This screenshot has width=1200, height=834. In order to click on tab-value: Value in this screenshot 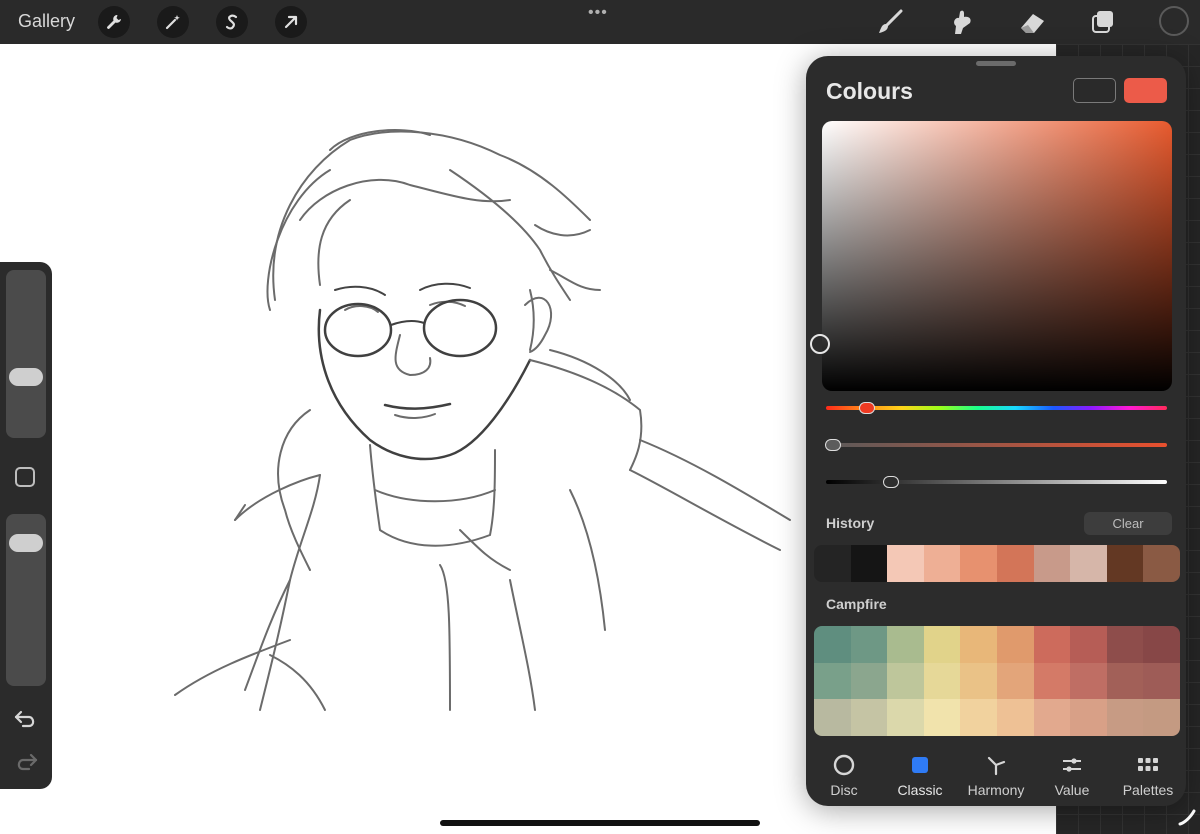, I will do `click(1072, 776)`.